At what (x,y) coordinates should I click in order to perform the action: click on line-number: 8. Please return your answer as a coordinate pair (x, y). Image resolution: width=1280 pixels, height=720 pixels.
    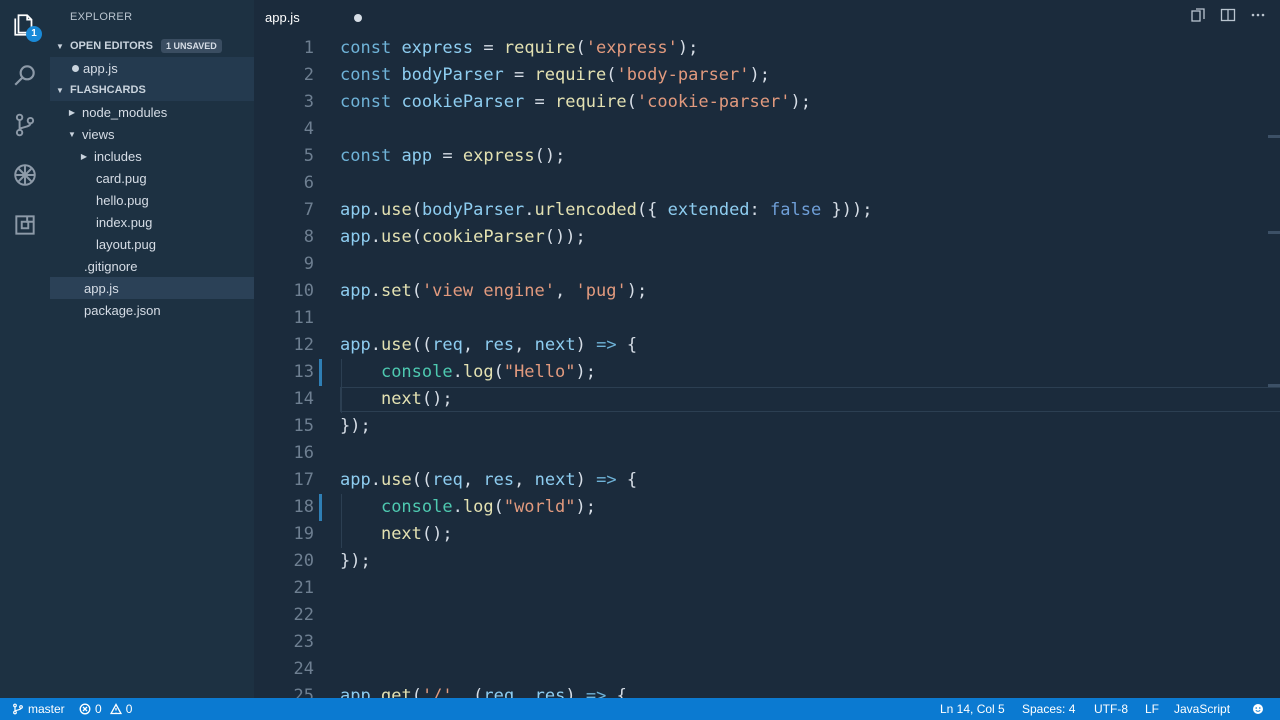
    Looking at the image, I should click on (308, 237).